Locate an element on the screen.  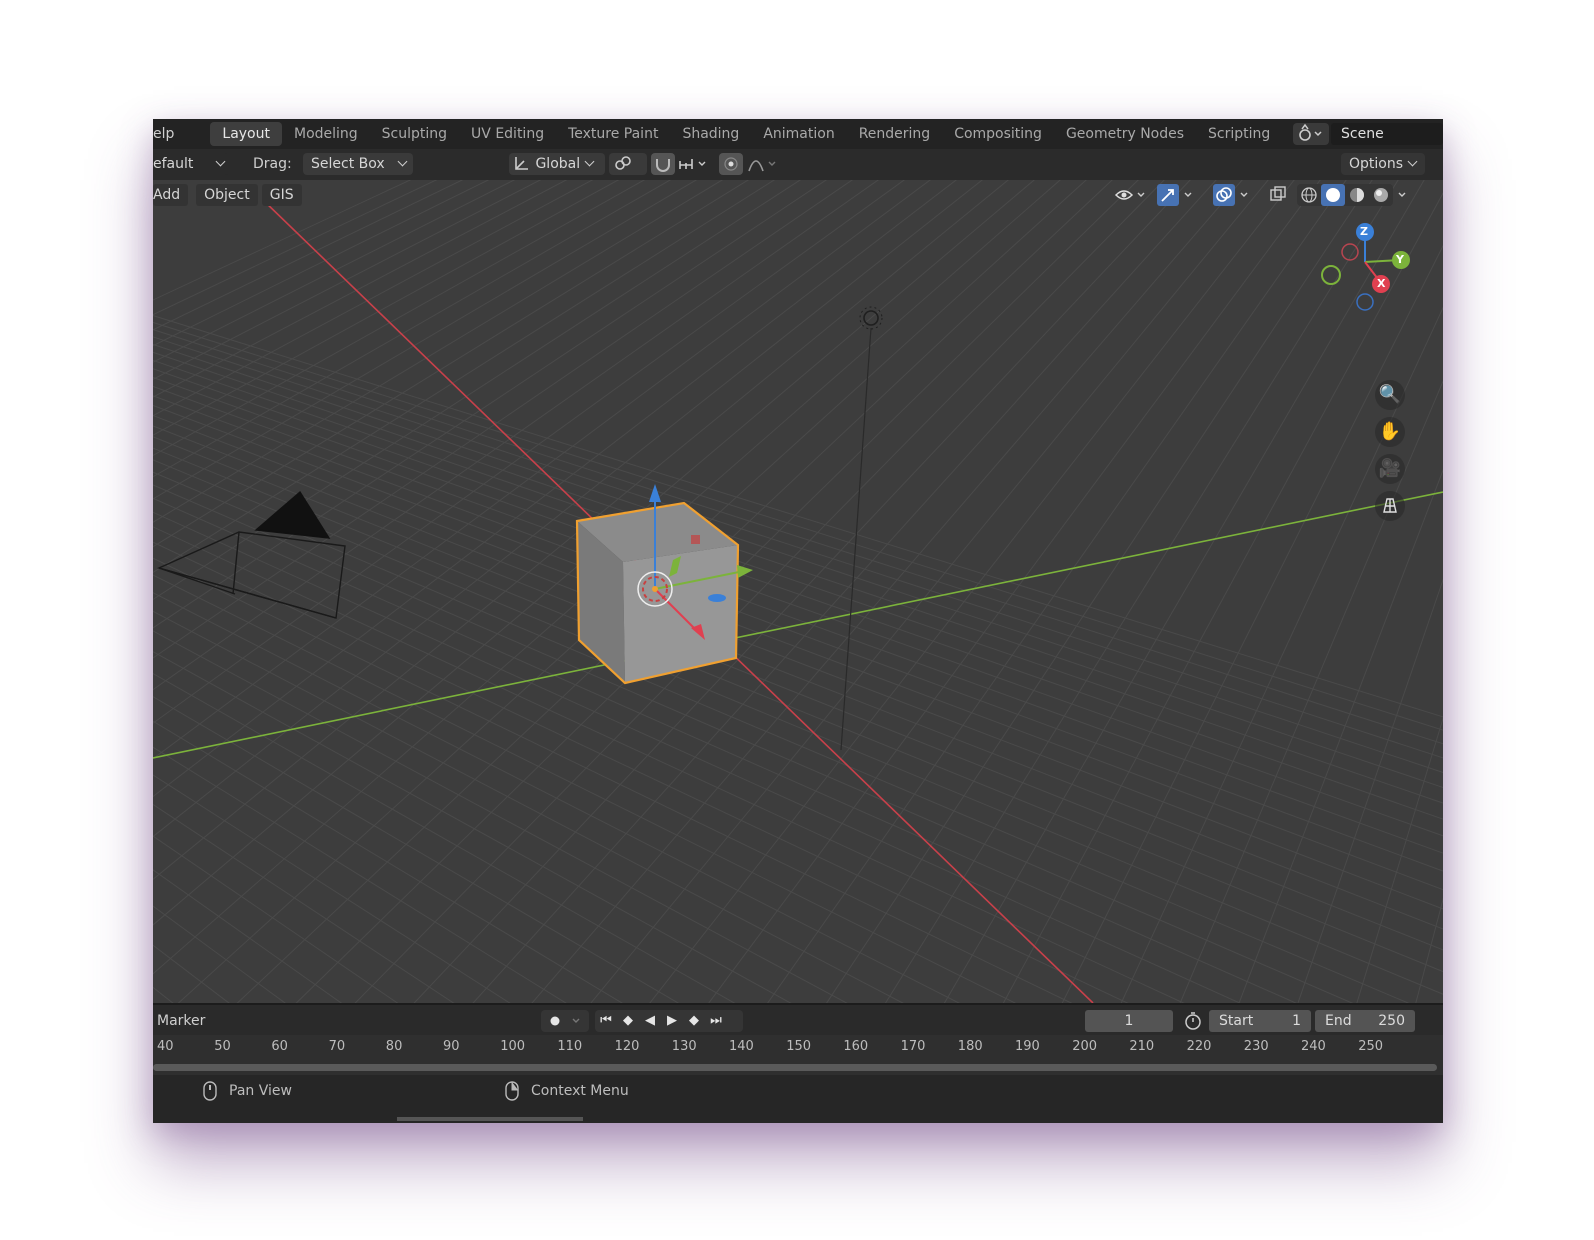
scene-icon is located at coordinates (1310, 132).